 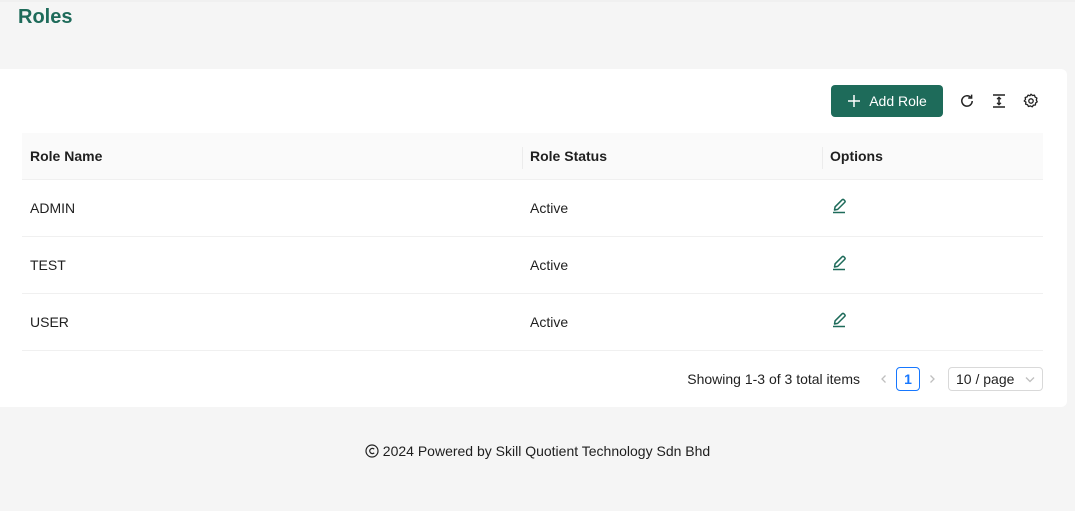 I want to click on copyright-icon, so click(x=372, y=451).